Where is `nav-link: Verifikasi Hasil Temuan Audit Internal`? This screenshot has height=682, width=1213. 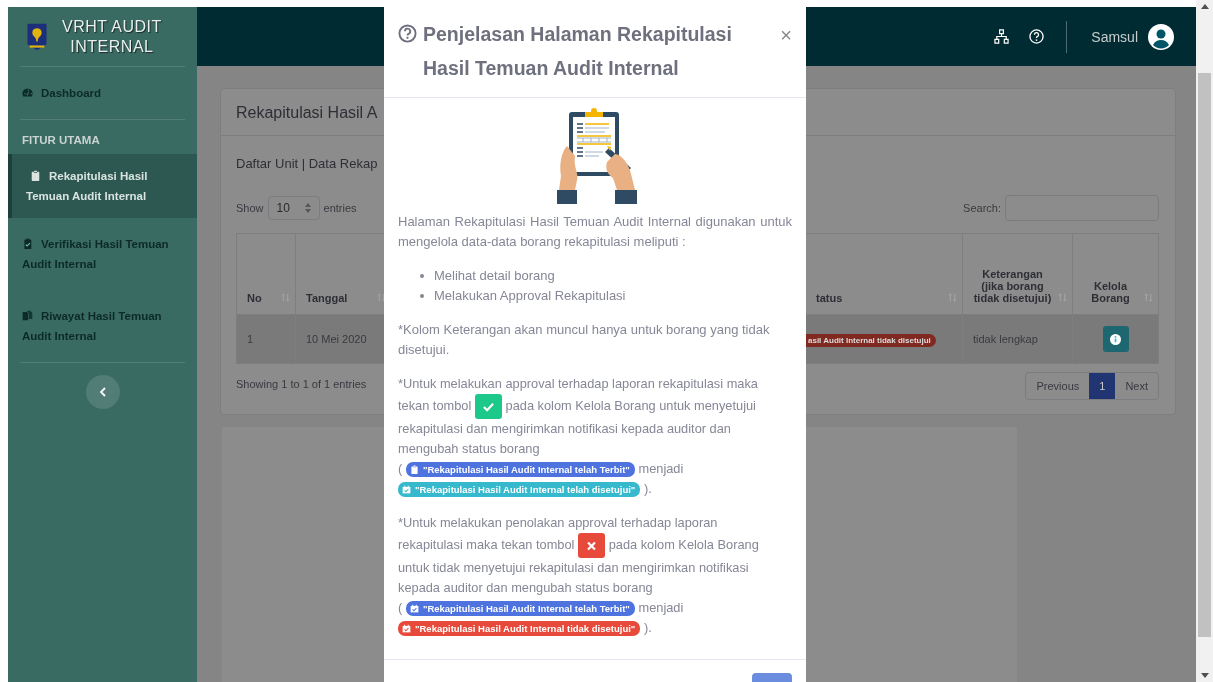
nav-link: Verifikasi Hasil Temuan Audit Internal is located at coordinates (102, 254).